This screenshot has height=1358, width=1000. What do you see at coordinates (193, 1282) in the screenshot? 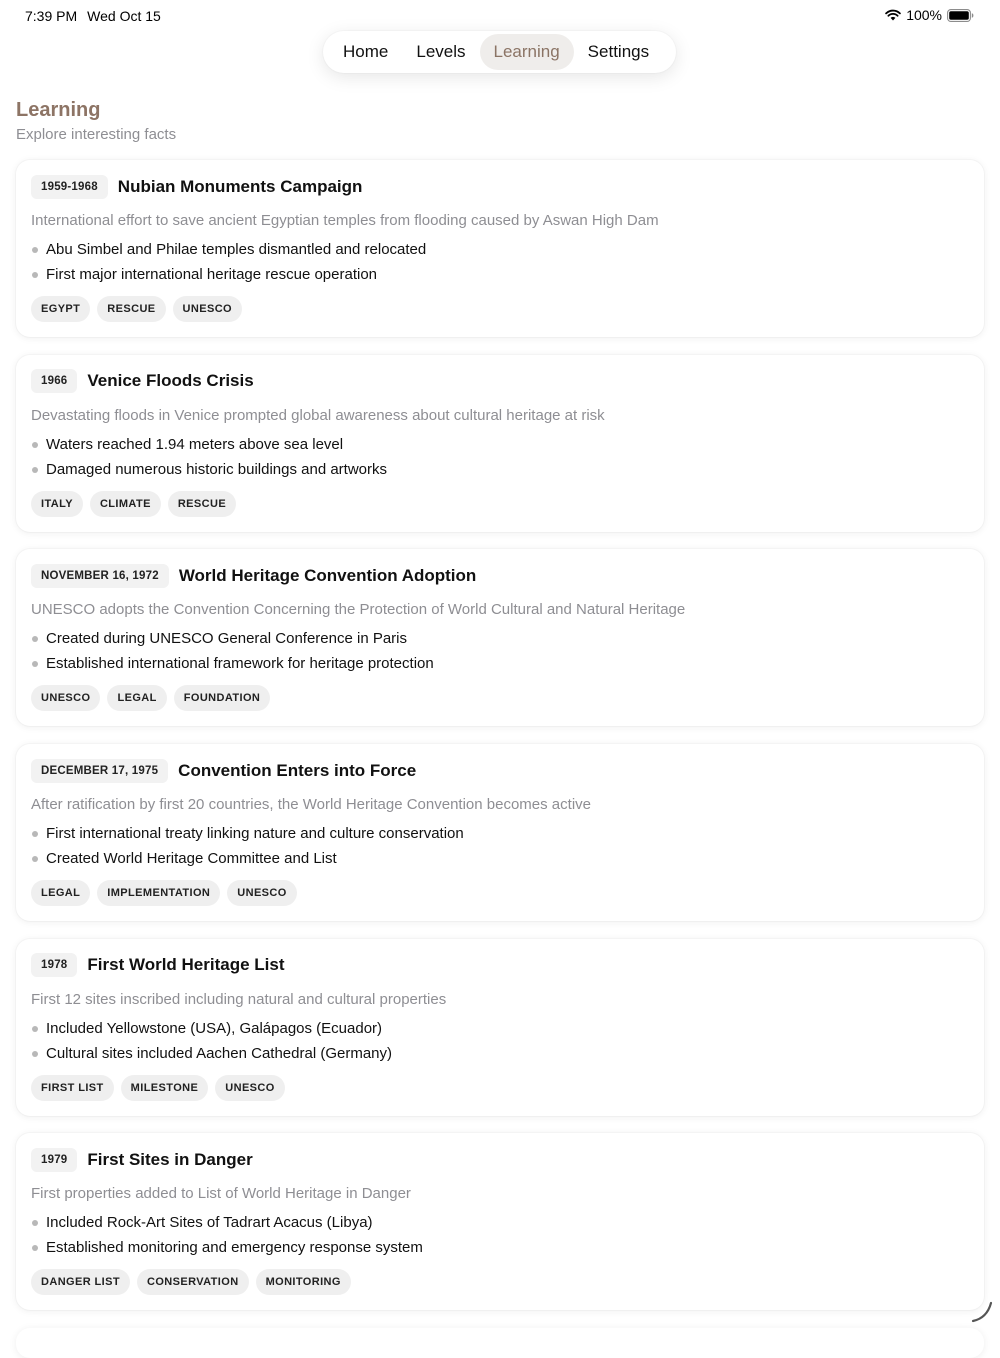
I see `tag: CONSERVATION` at bounding box center [193, 1282].